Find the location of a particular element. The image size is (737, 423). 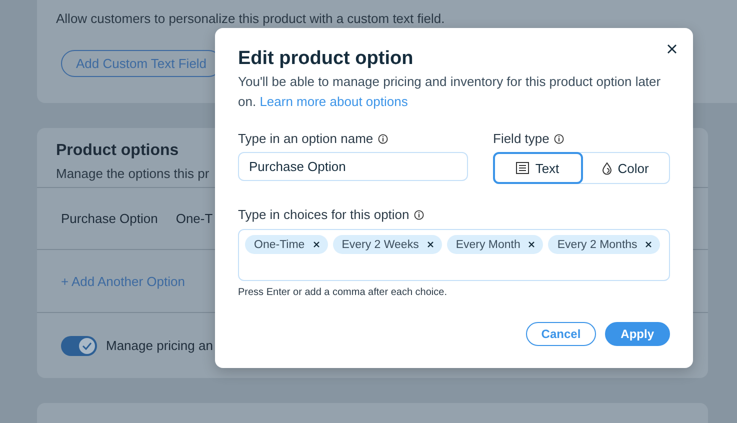

close-icon is located at coordinates (672, 49).